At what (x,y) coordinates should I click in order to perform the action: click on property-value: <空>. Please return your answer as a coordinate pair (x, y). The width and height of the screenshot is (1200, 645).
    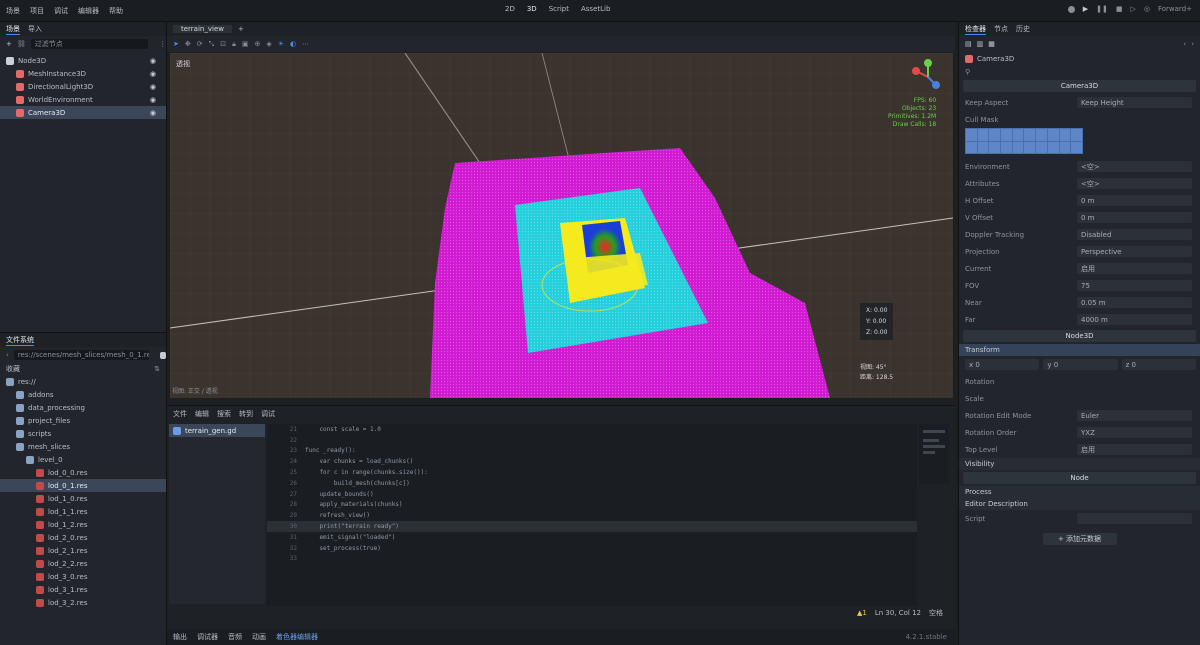
    Looking at the image, I should click on (1134, 183).